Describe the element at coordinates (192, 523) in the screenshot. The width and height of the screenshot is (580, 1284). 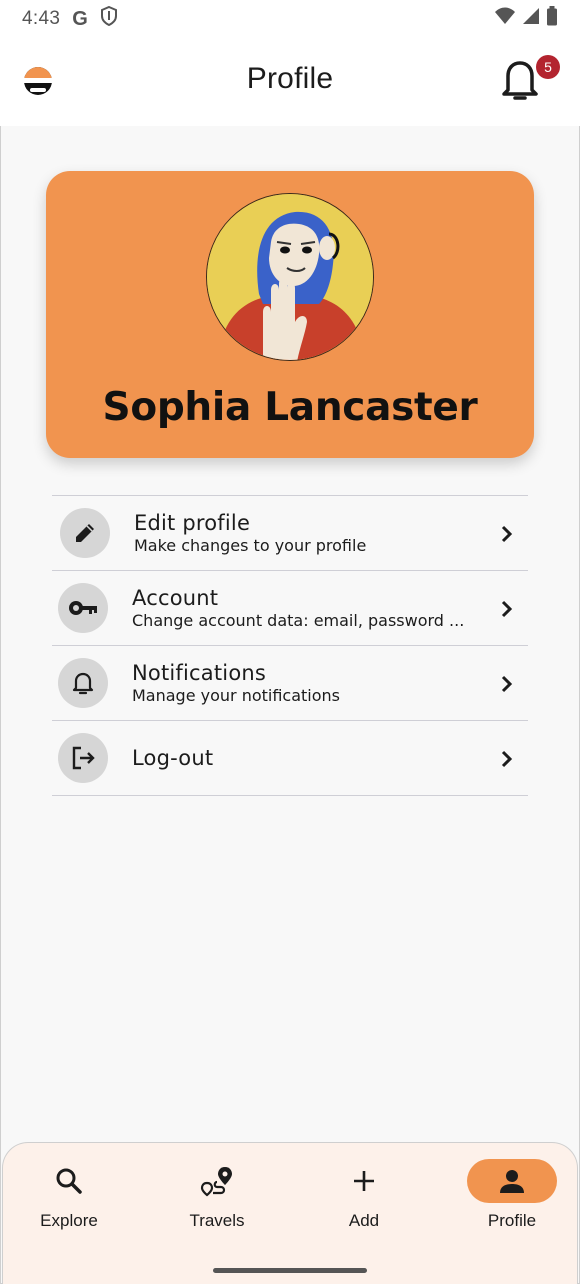
I see `menu-item-title: Edit profile` at that location.